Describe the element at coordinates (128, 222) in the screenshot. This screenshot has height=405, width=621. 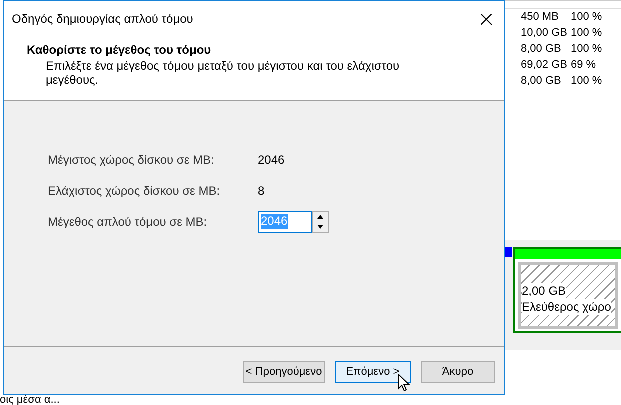
I see `field-label: Μέγεθος απλού τόμου σε MB:` at that location.